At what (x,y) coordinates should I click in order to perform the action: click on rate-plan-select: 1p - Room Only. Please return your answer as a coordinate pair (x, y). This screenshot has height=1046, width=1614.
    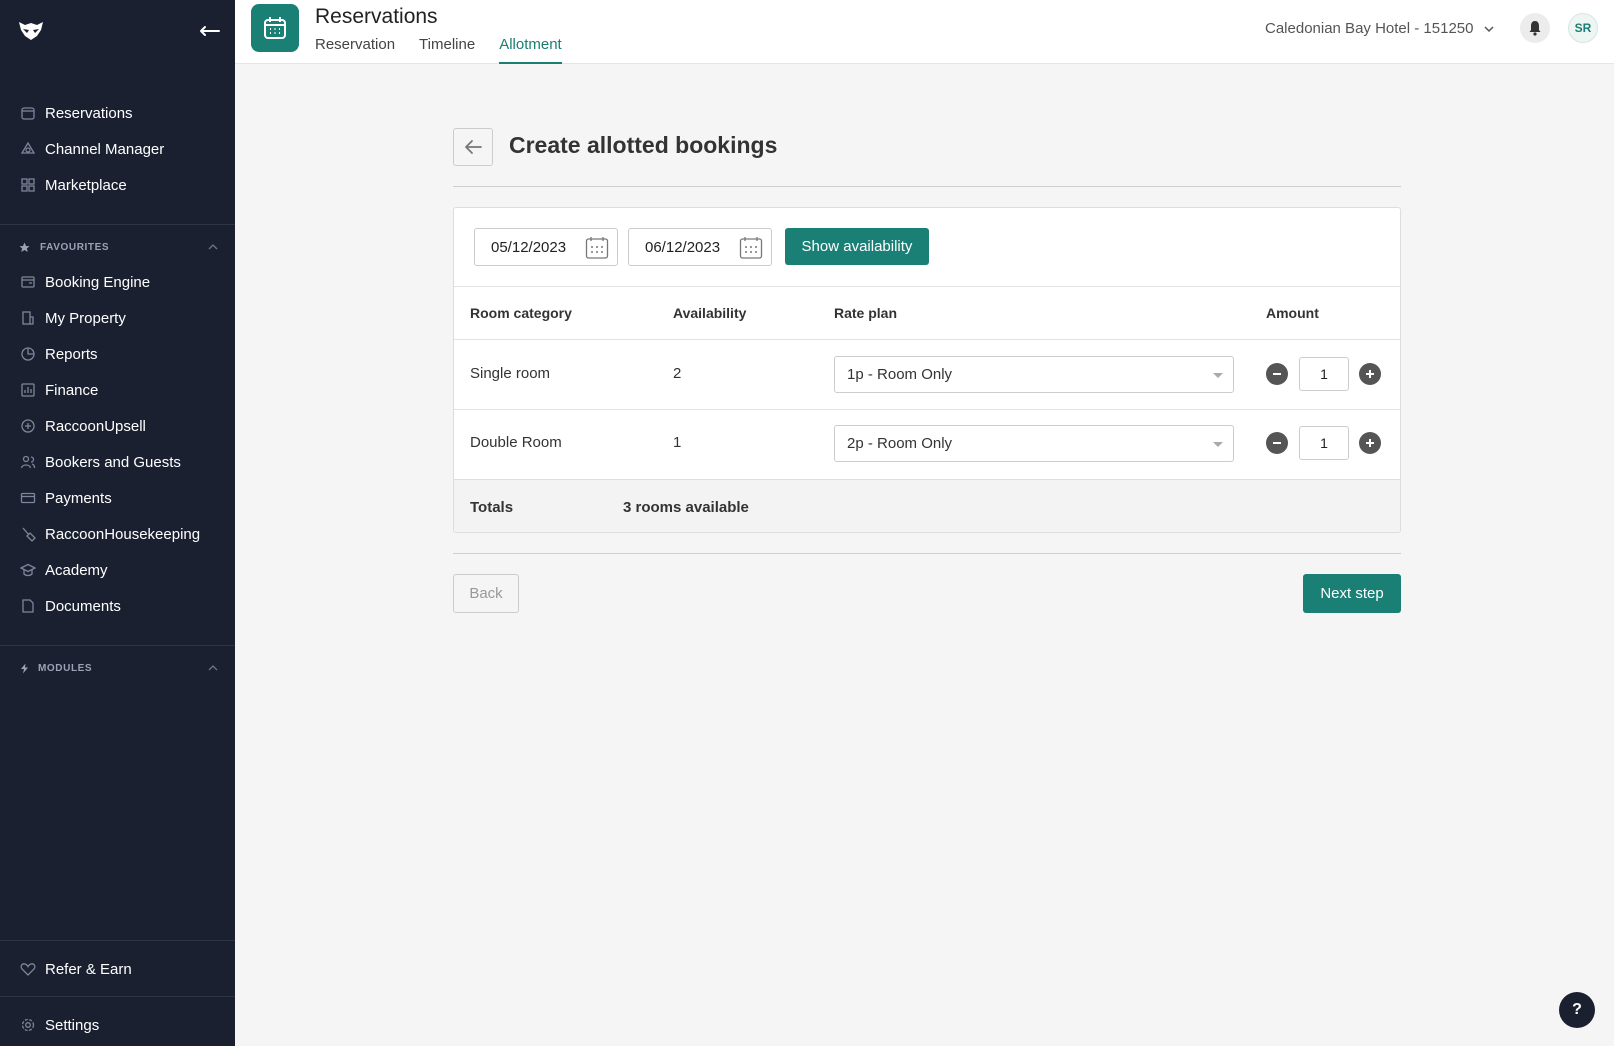
    Looking at the image, I should click on (1034, 374).